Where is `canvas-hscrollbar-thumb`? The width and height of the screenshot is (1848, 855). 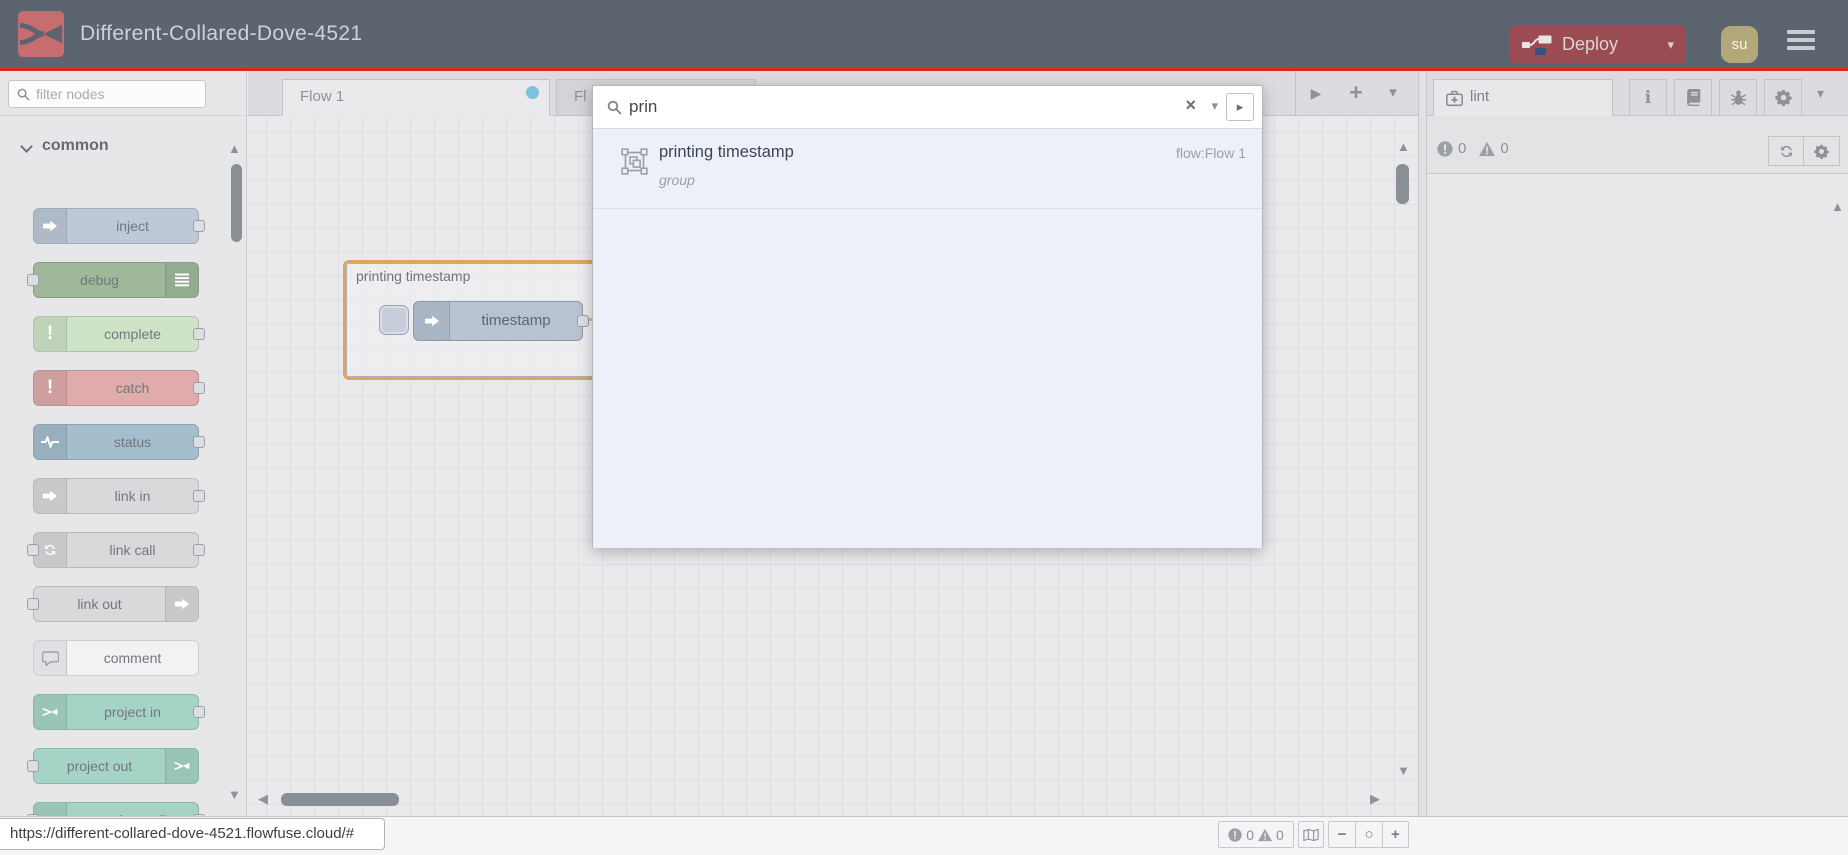
canvas-hscrollbar-thumb is located at coordinates (340, 799).